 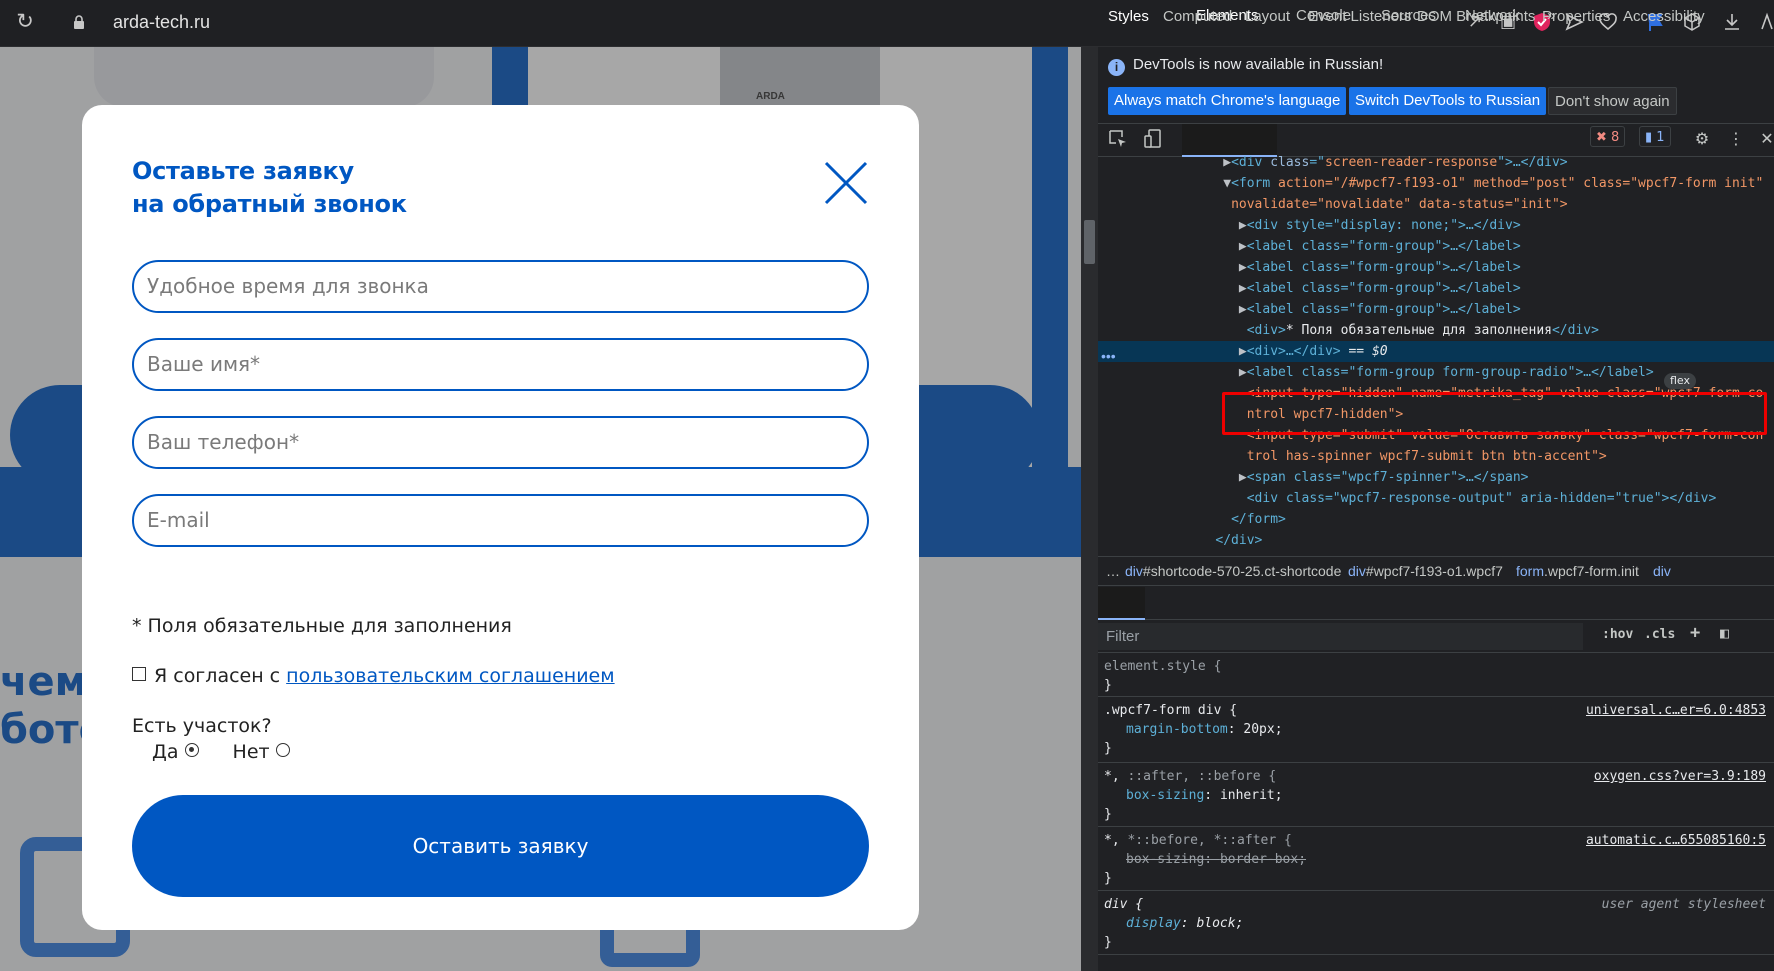 What do you see at coordinates (500, 442) in the screenshot?
I see `phone-input: Ваш телефон*` at bounding box center [500, 442].